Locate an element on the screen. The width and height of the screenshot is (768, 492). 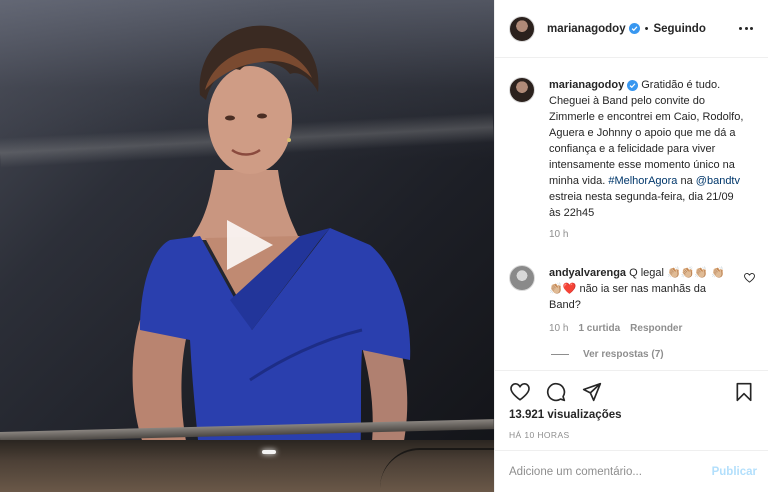
caption-time: 10 h is located at coordinates (647, 235).